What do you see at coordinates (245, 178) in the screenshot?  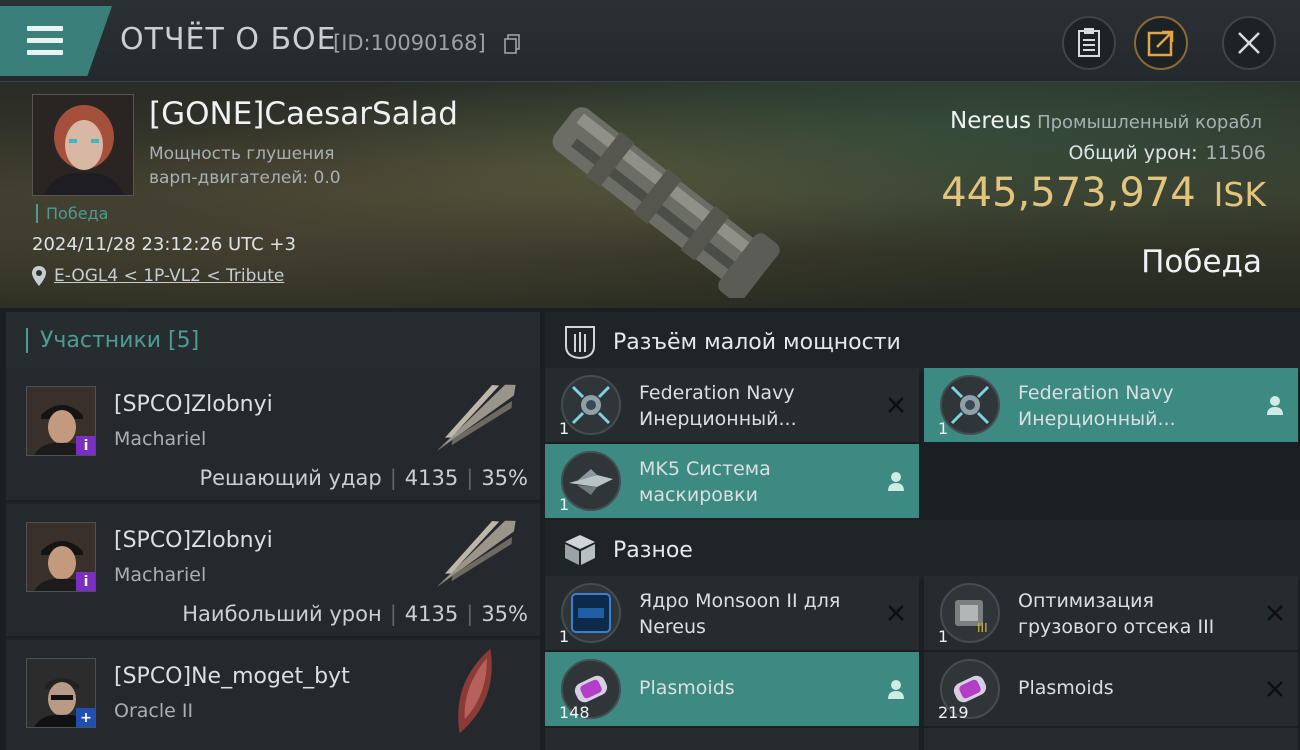 I see `warp-scramble-line2: варп-двигателей: 0.0` at bounding box center [245, 178].